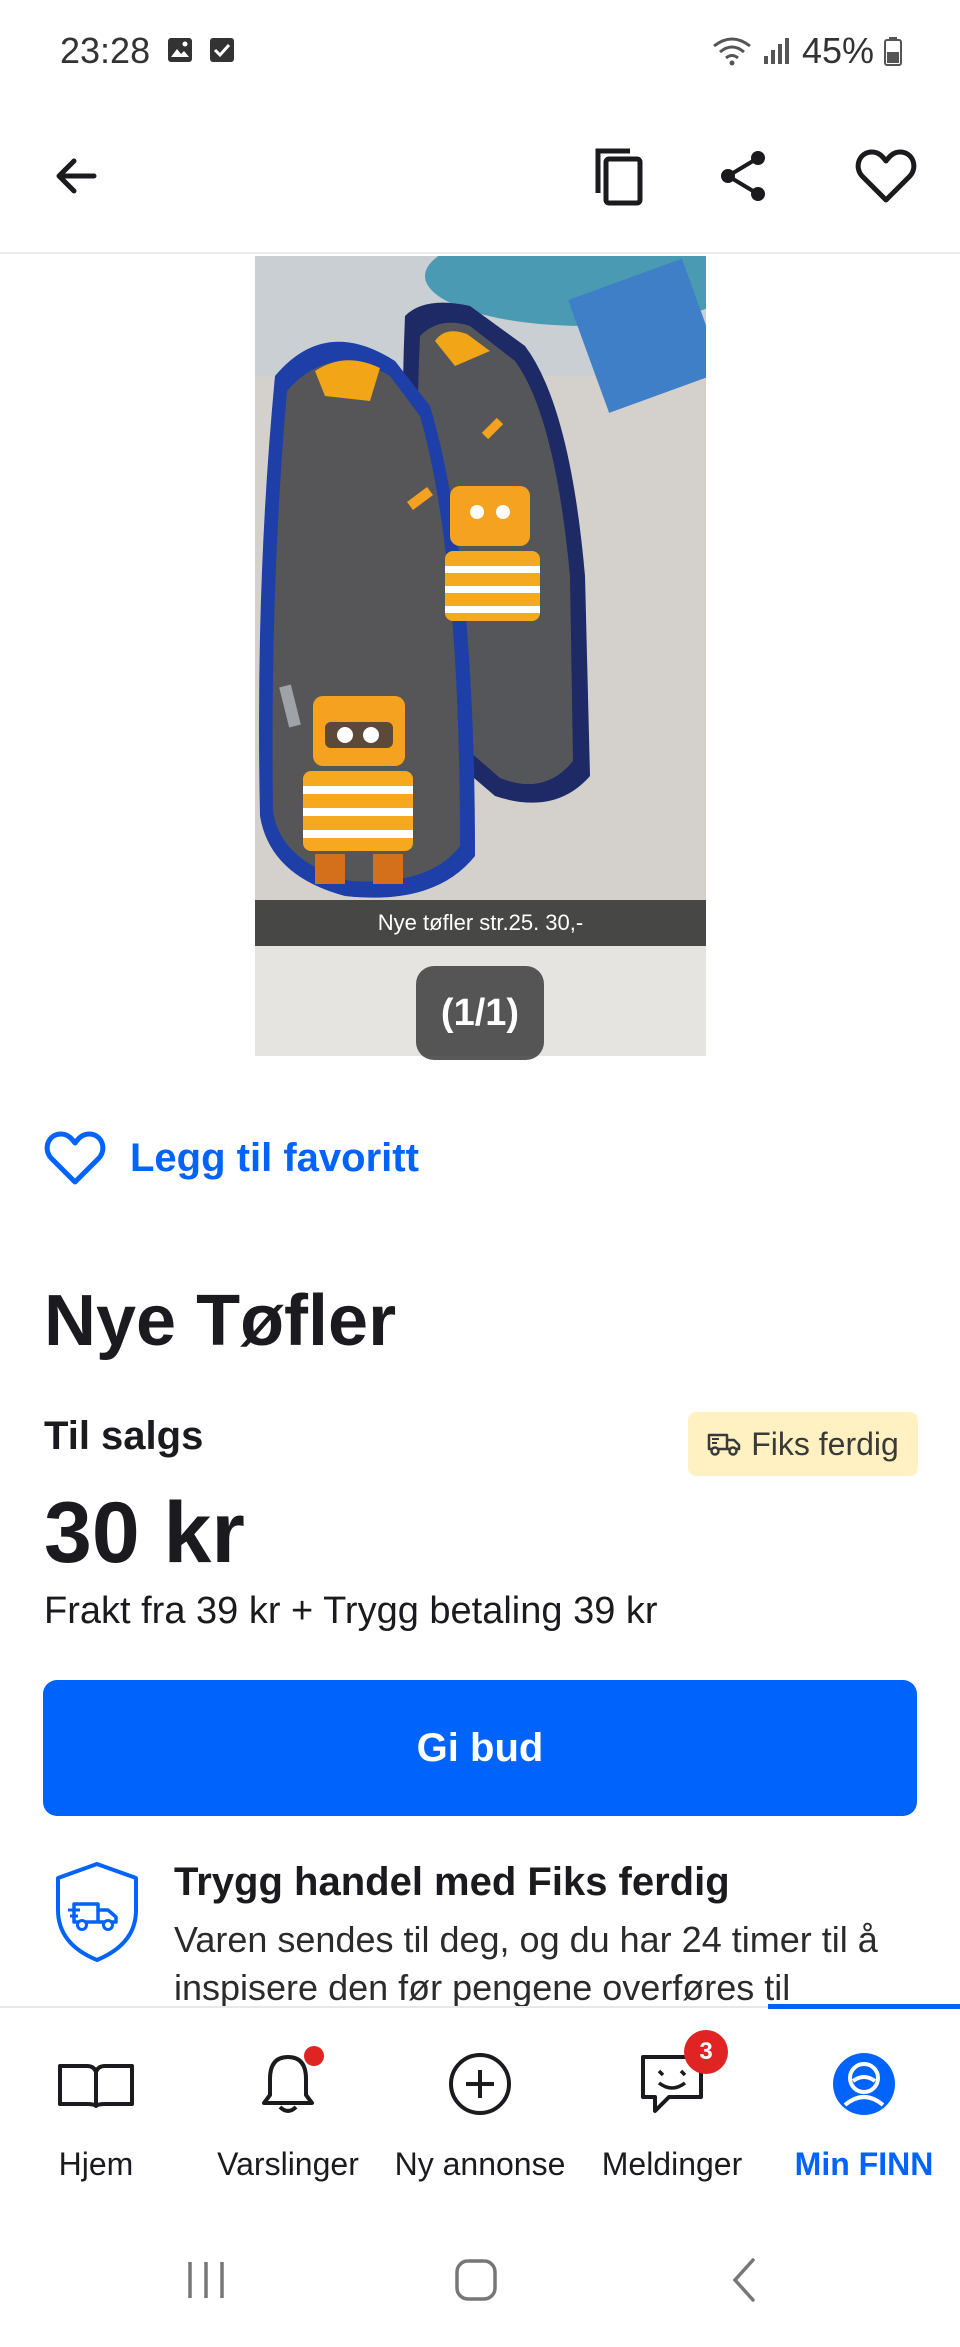 The height and width of the screenshot is (2347, 960). I want to click on listing-title: Nye Tøfler, so click(220, 1321).